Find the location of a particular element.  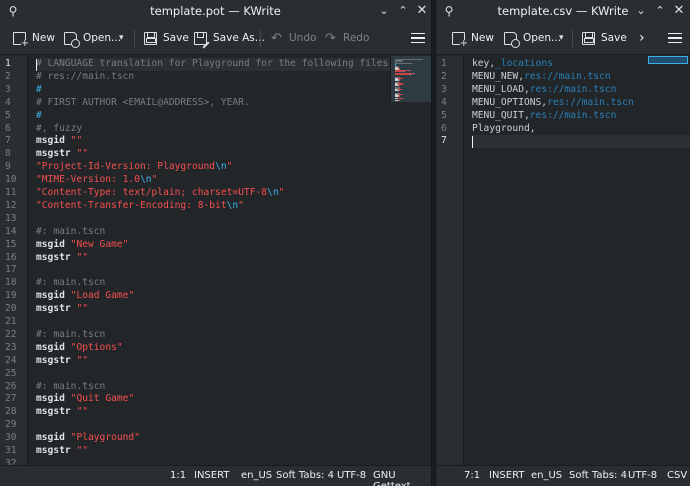

cursor-position: 7:1 is located at coordinates (472, 475).